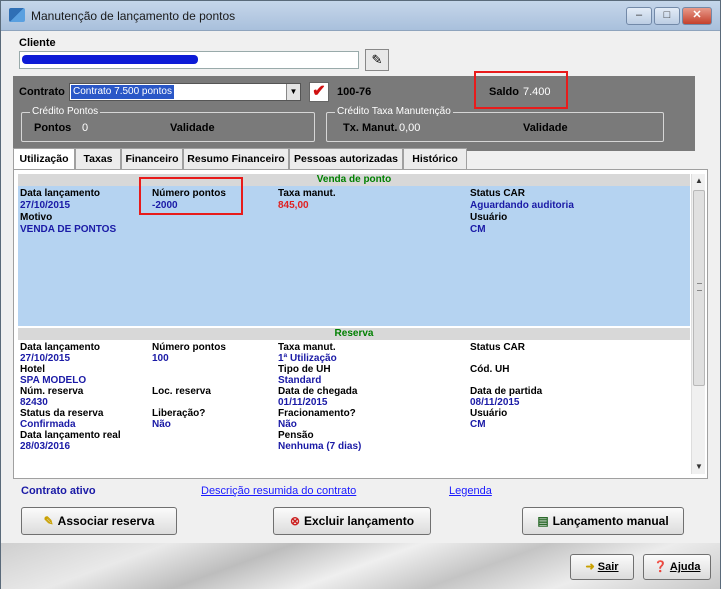  What do you see at coordinates (191, 196) in the screenshot?
I see `numero-pontos-highlight` at bounding box center [191, 196].